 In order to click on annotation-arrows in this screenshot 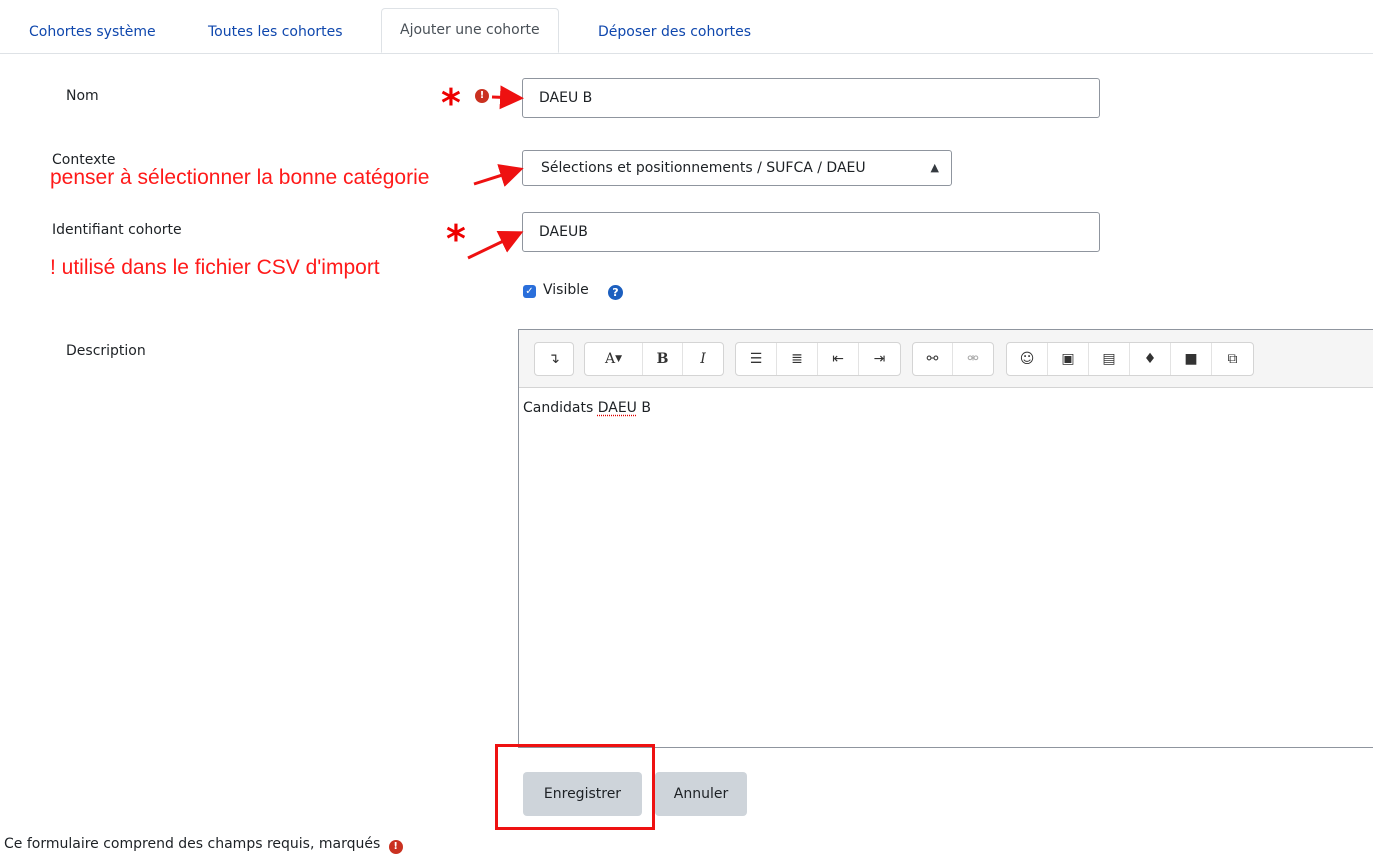, I will do `click(495, 172)`.